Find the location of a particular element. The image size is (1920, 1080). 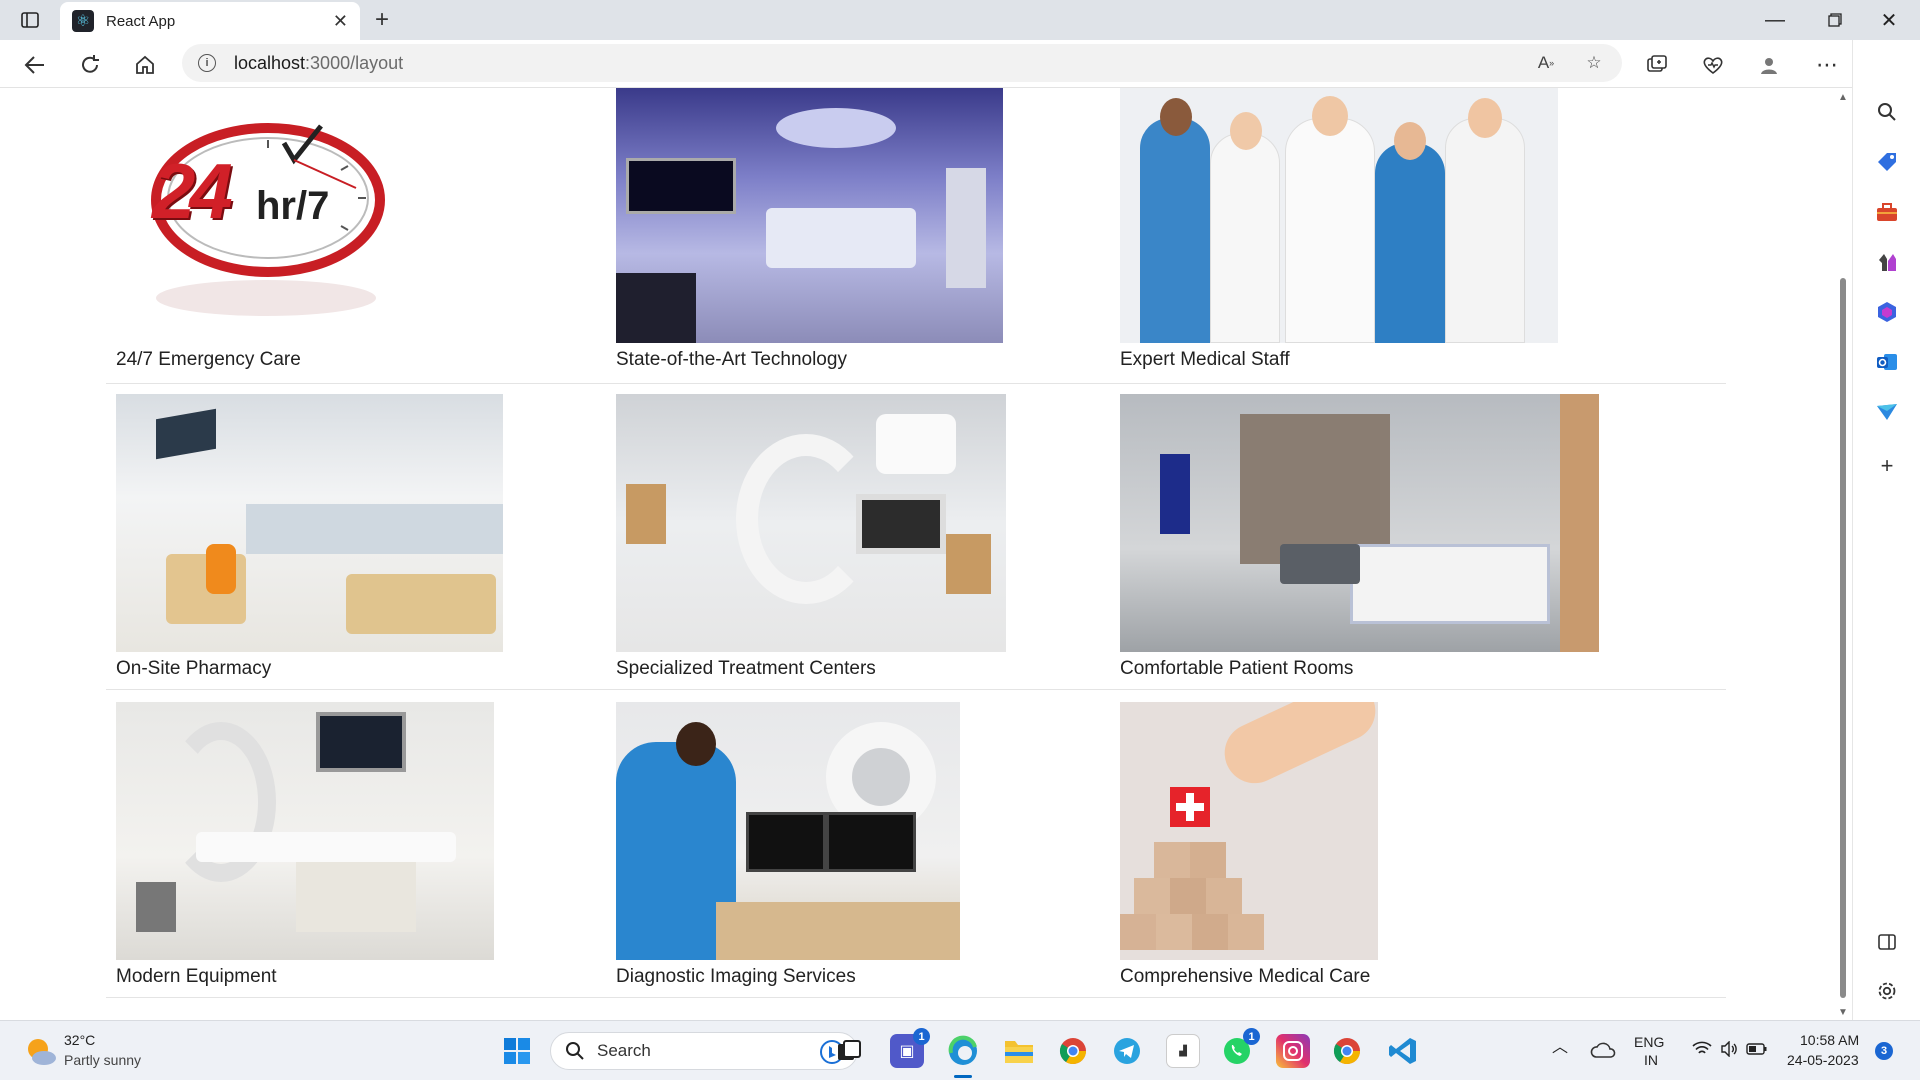

task-view-icon is located at coordinates (849, 1051).